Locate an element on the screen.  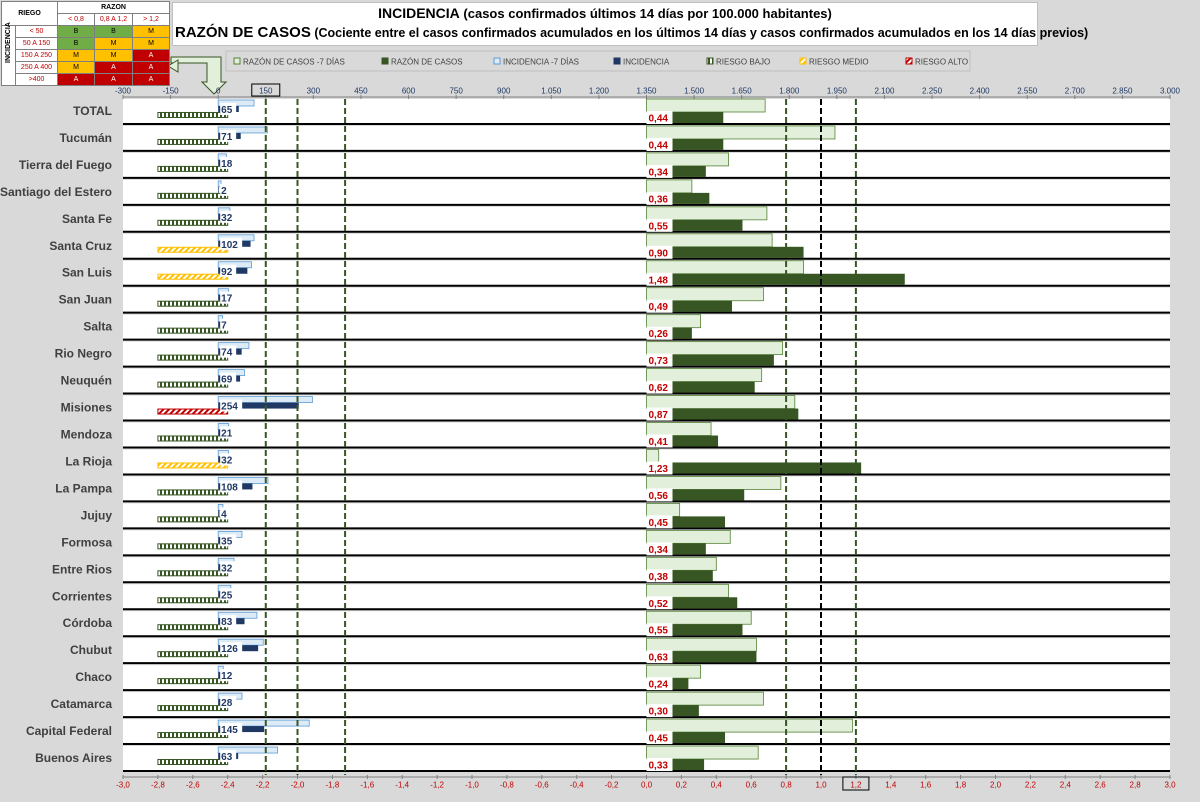
category-label: La Rioja is located at coordinates (88, 461).